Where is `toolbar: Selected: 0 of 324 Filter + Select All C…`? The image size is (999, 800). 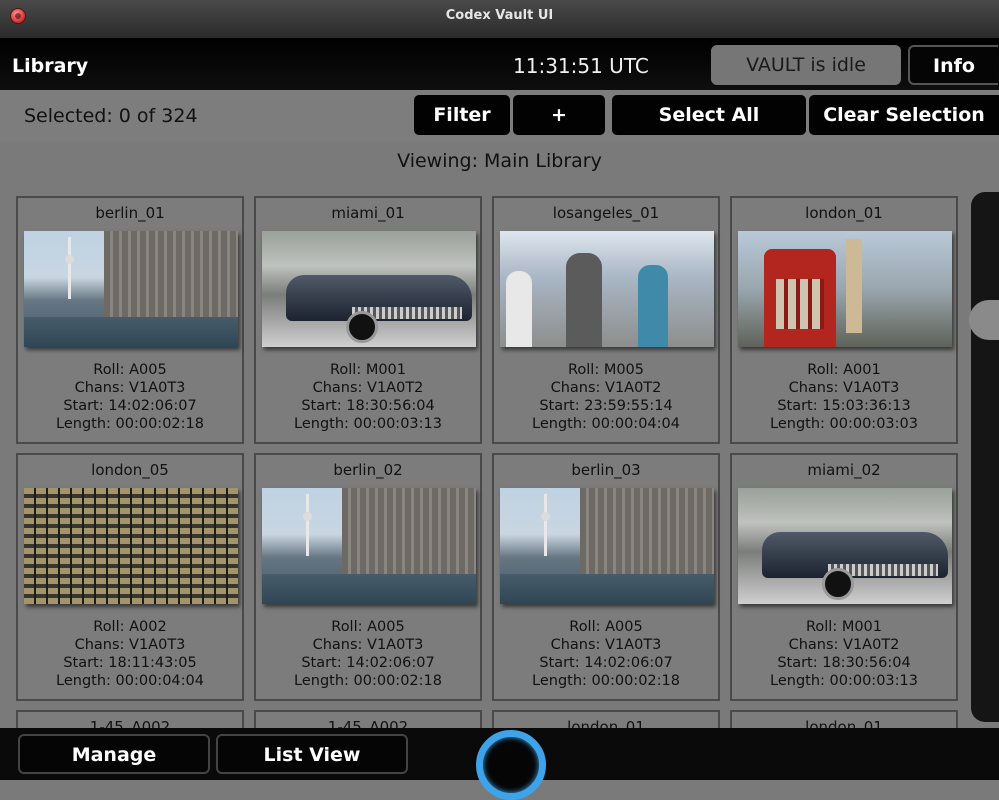 toolbar: Selected: 0 of 324 Filter + Select All C… is located at coordinates (499, 116).